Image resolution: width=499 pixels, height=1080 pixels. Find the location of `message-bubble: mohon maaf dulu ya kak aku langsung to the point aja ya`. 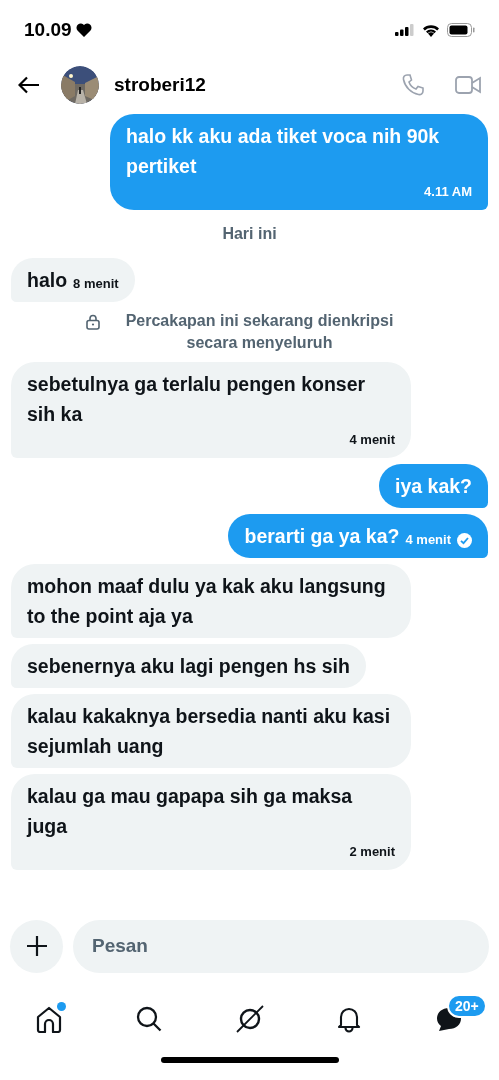

message-bubble: mohon maaf dulu ya kak aku langsung to the point aja ya is located at coordinates (211, 601).